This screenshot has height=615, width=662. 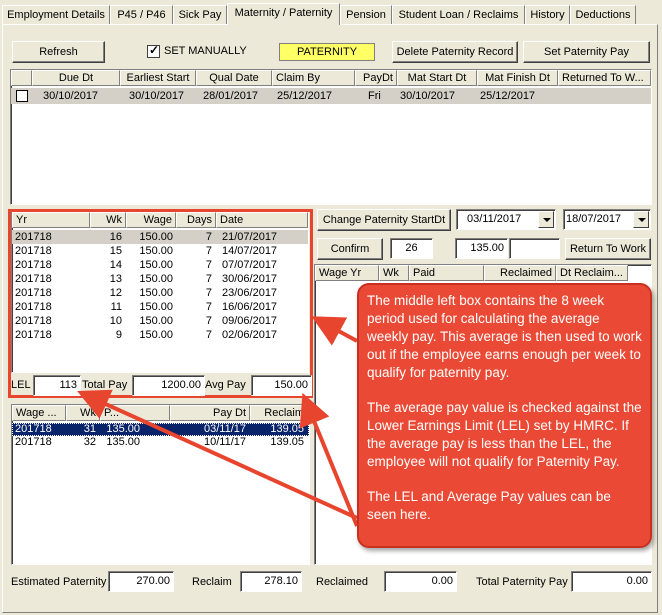 I want to click on start-date-combo: 03/11/2017, so click(x=506, y=219).